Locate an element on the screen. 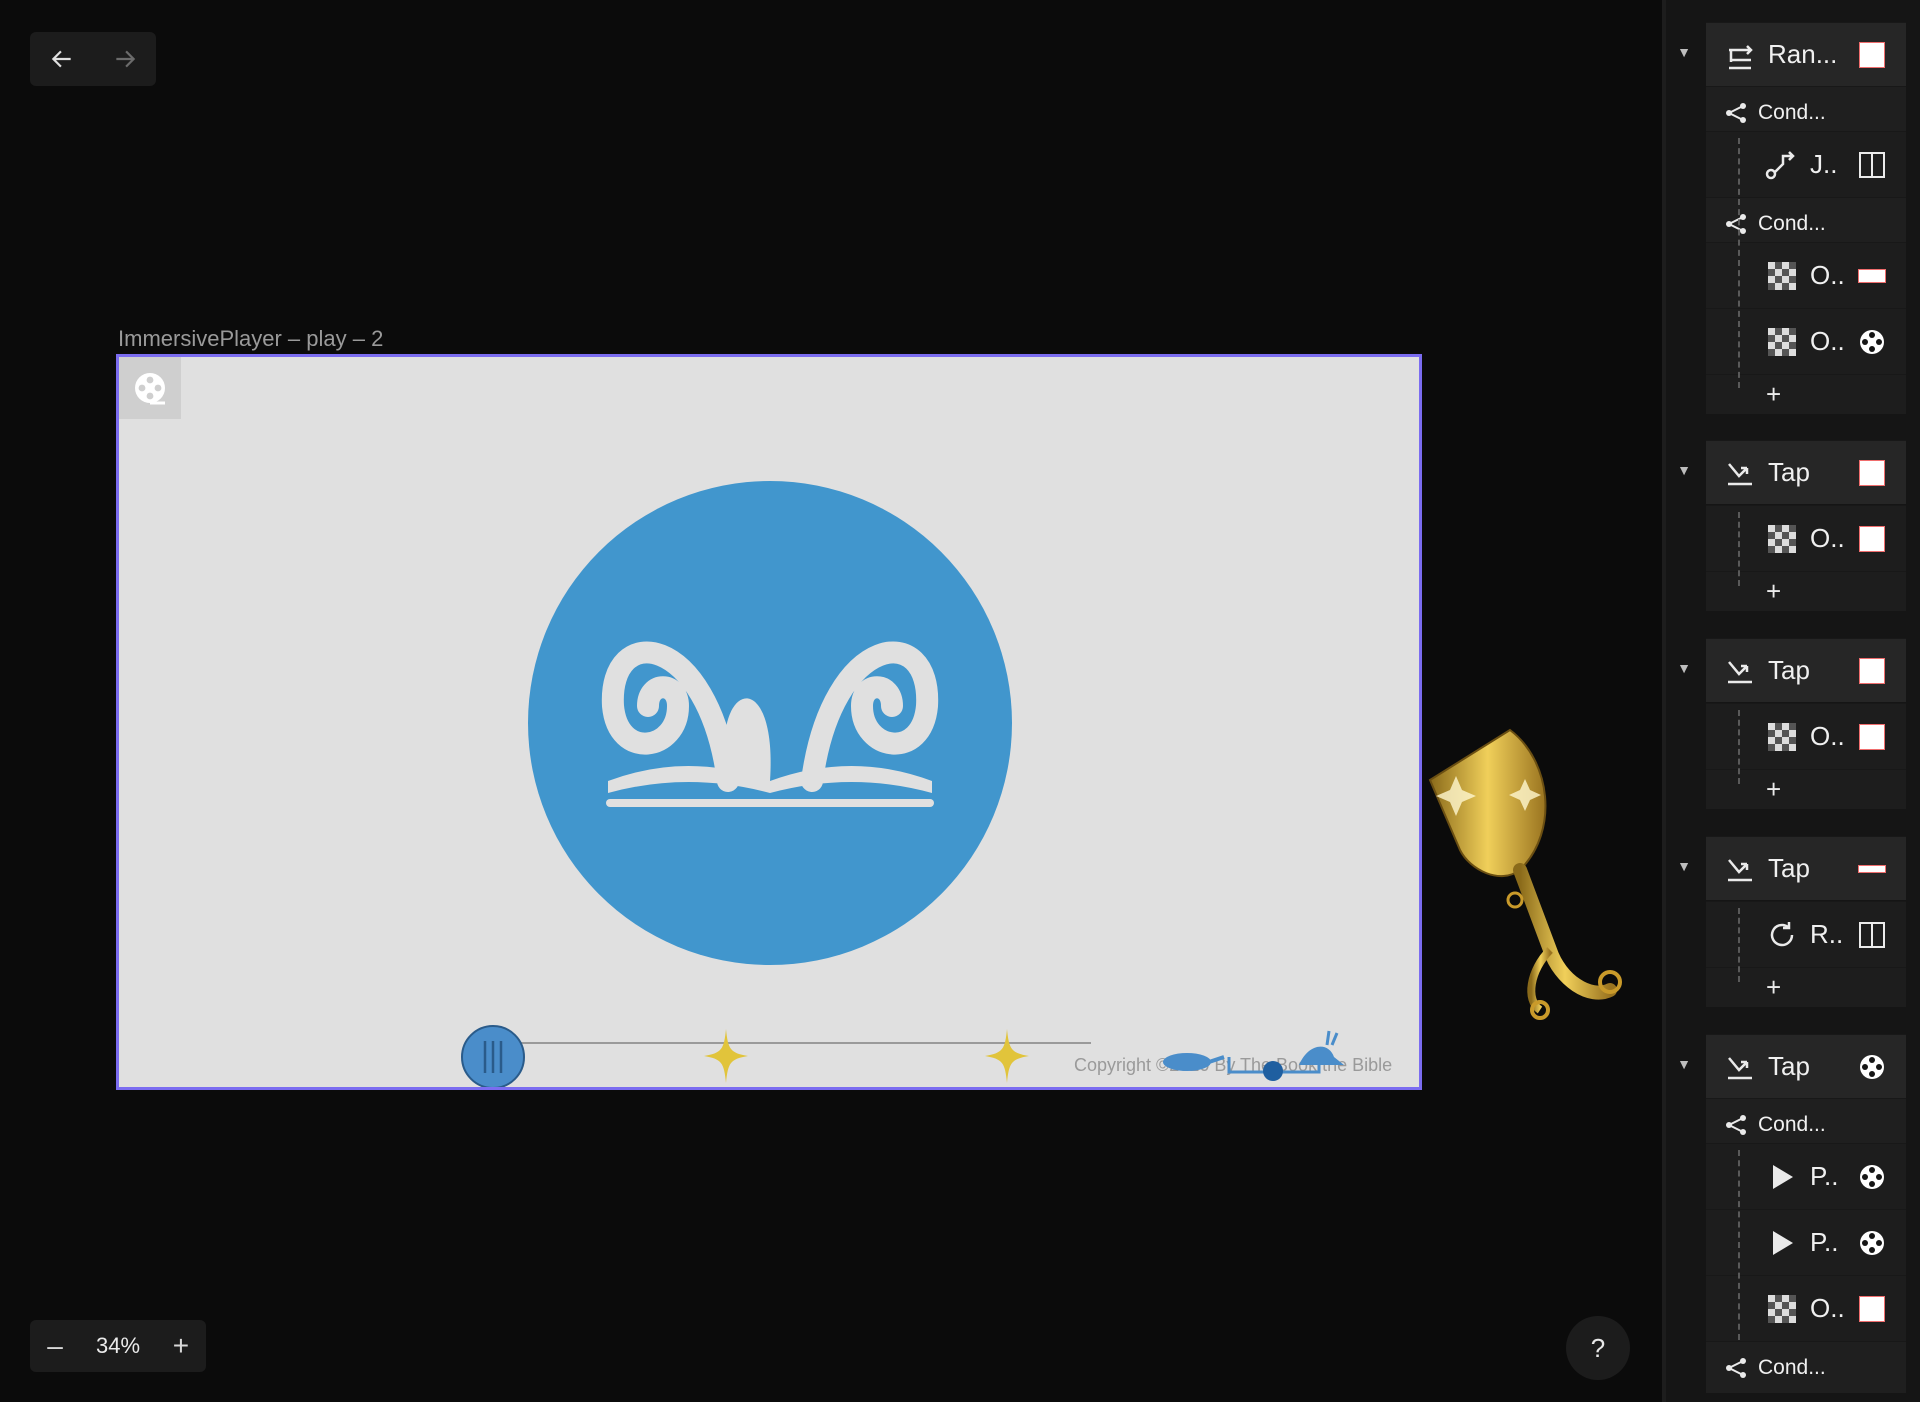  line-layer-icon is located at coordinates (1872, 869).